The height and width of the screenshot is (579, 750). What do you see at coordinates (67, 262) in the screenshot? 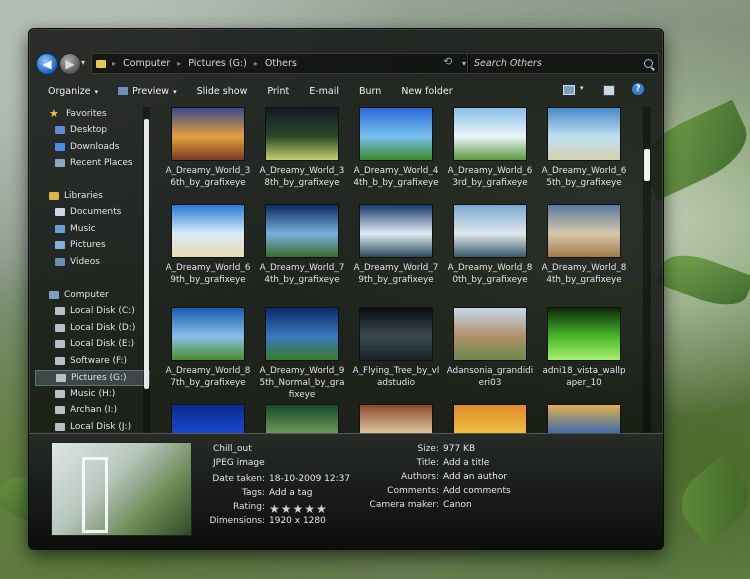
I see `nav-videos: Videos` at bounding box center [67, 262].